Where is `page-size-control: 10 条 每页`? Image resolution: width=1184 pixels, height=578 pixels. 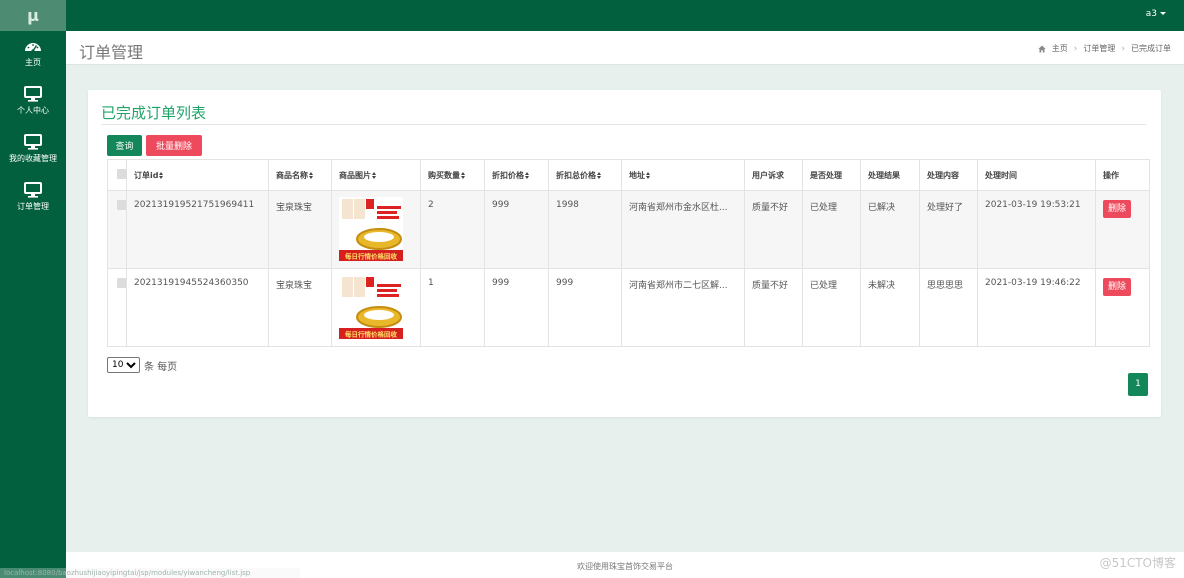 page-size-control: 10 条 每页 is located at coordinates (142, 365).